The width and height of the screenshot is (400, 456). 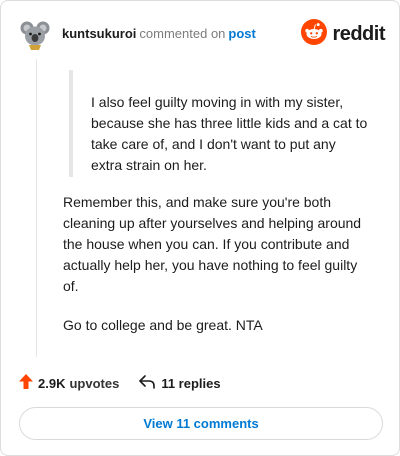 I want to click on reddit-alien-icon, so click(x=314, y=34).